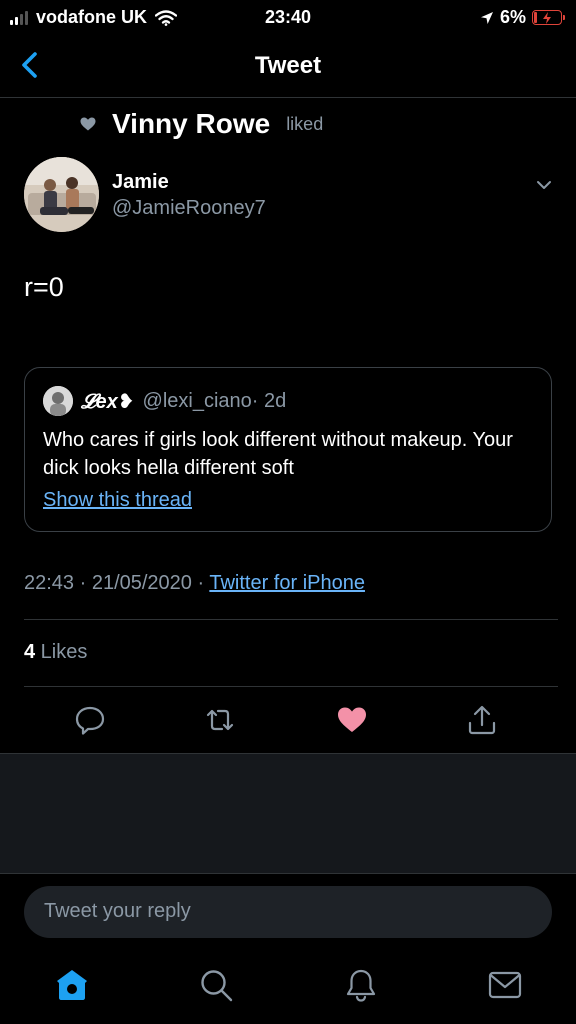  I want to click on quoted-author-handle: @lexi_ciano, so click(197, 400).